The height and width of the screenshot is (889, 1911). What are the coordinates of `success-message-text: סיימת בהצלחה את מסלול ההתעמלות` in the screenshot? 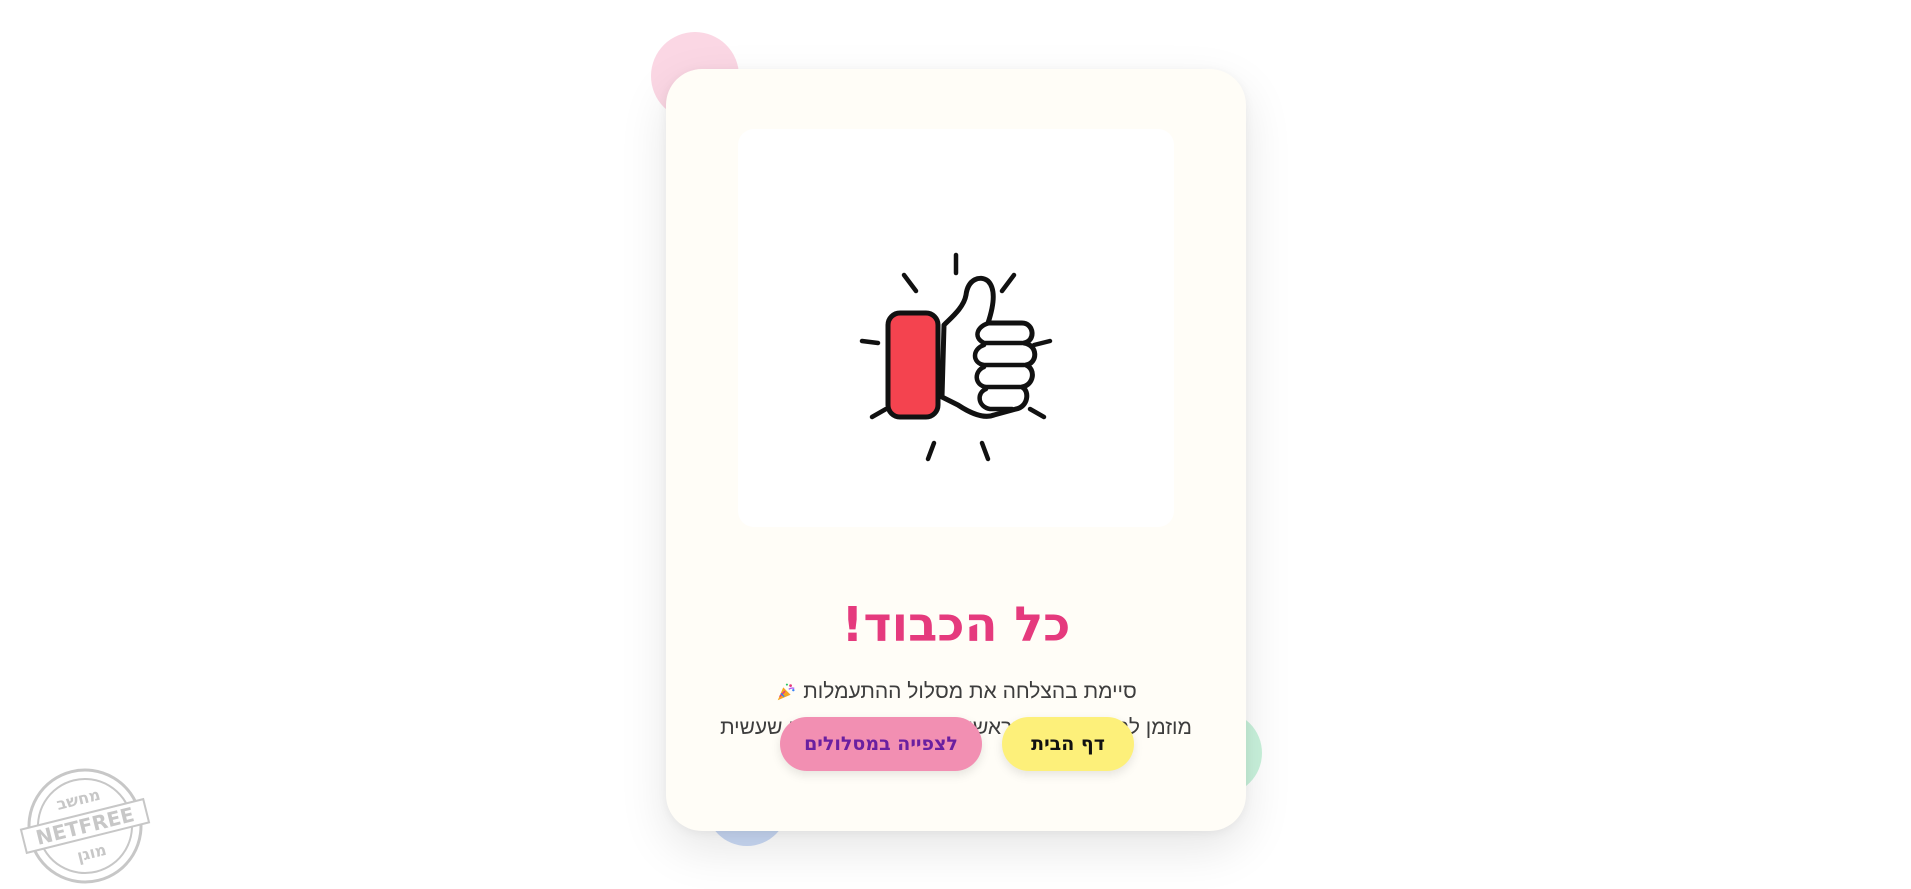 It's located at (970, 691).